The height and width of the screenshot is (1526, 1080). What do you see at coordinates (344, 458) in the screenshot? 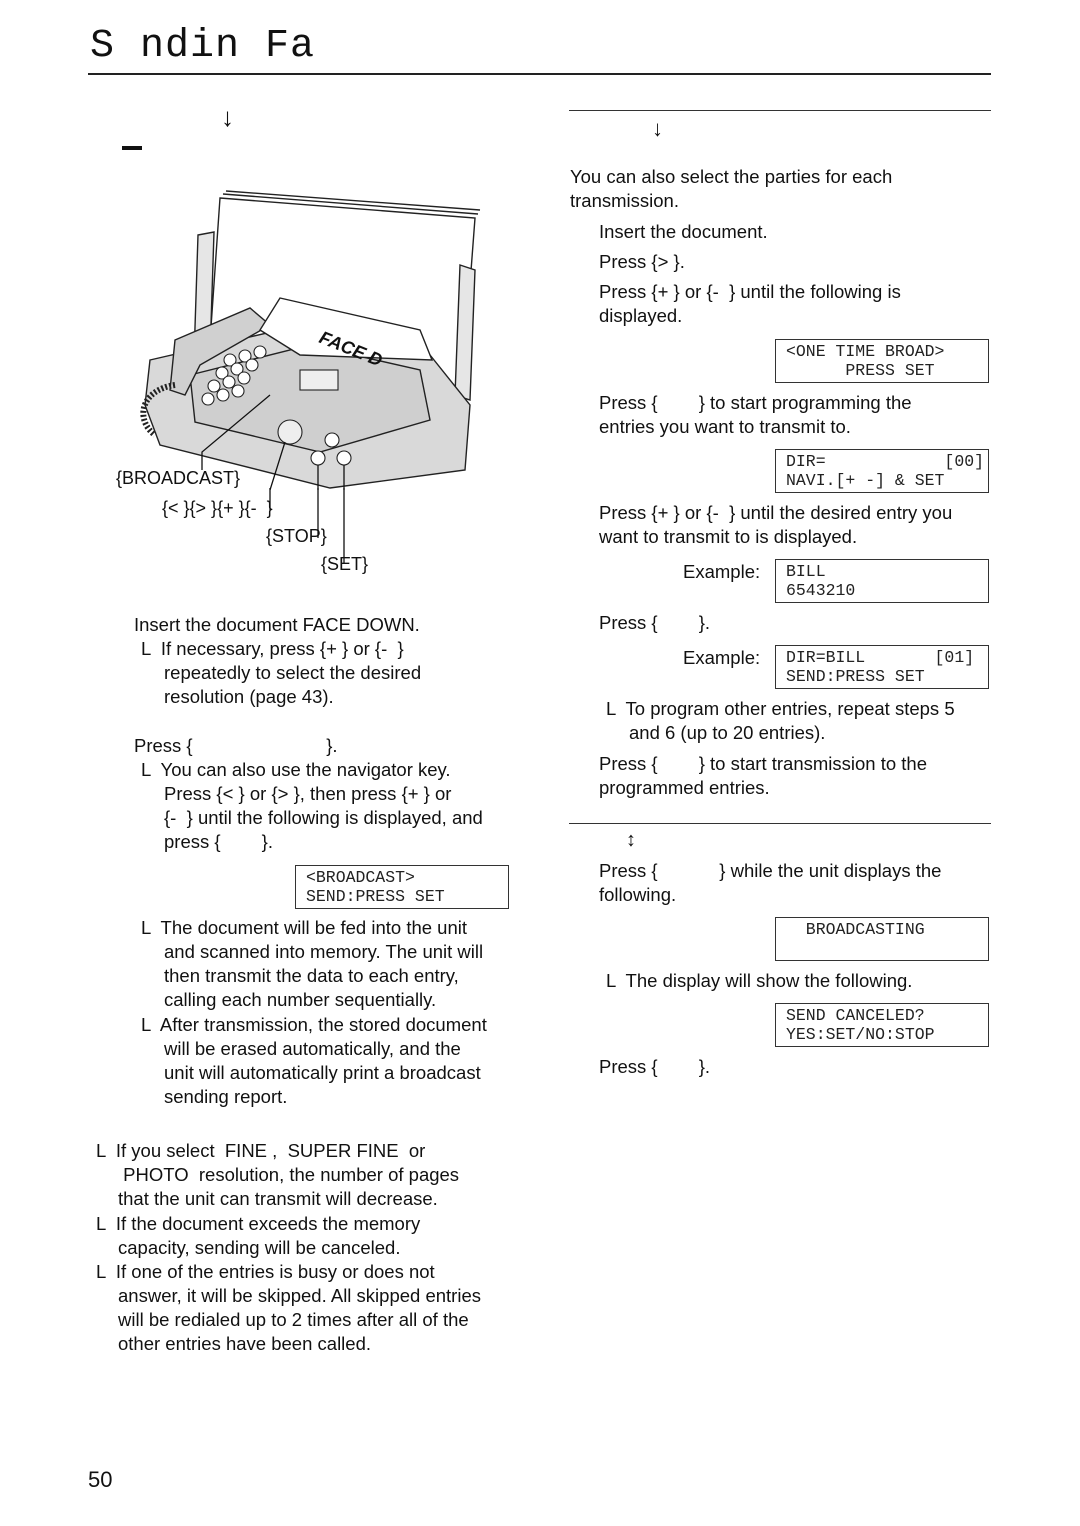
I see `set-key` at bounding box center [344, 458].